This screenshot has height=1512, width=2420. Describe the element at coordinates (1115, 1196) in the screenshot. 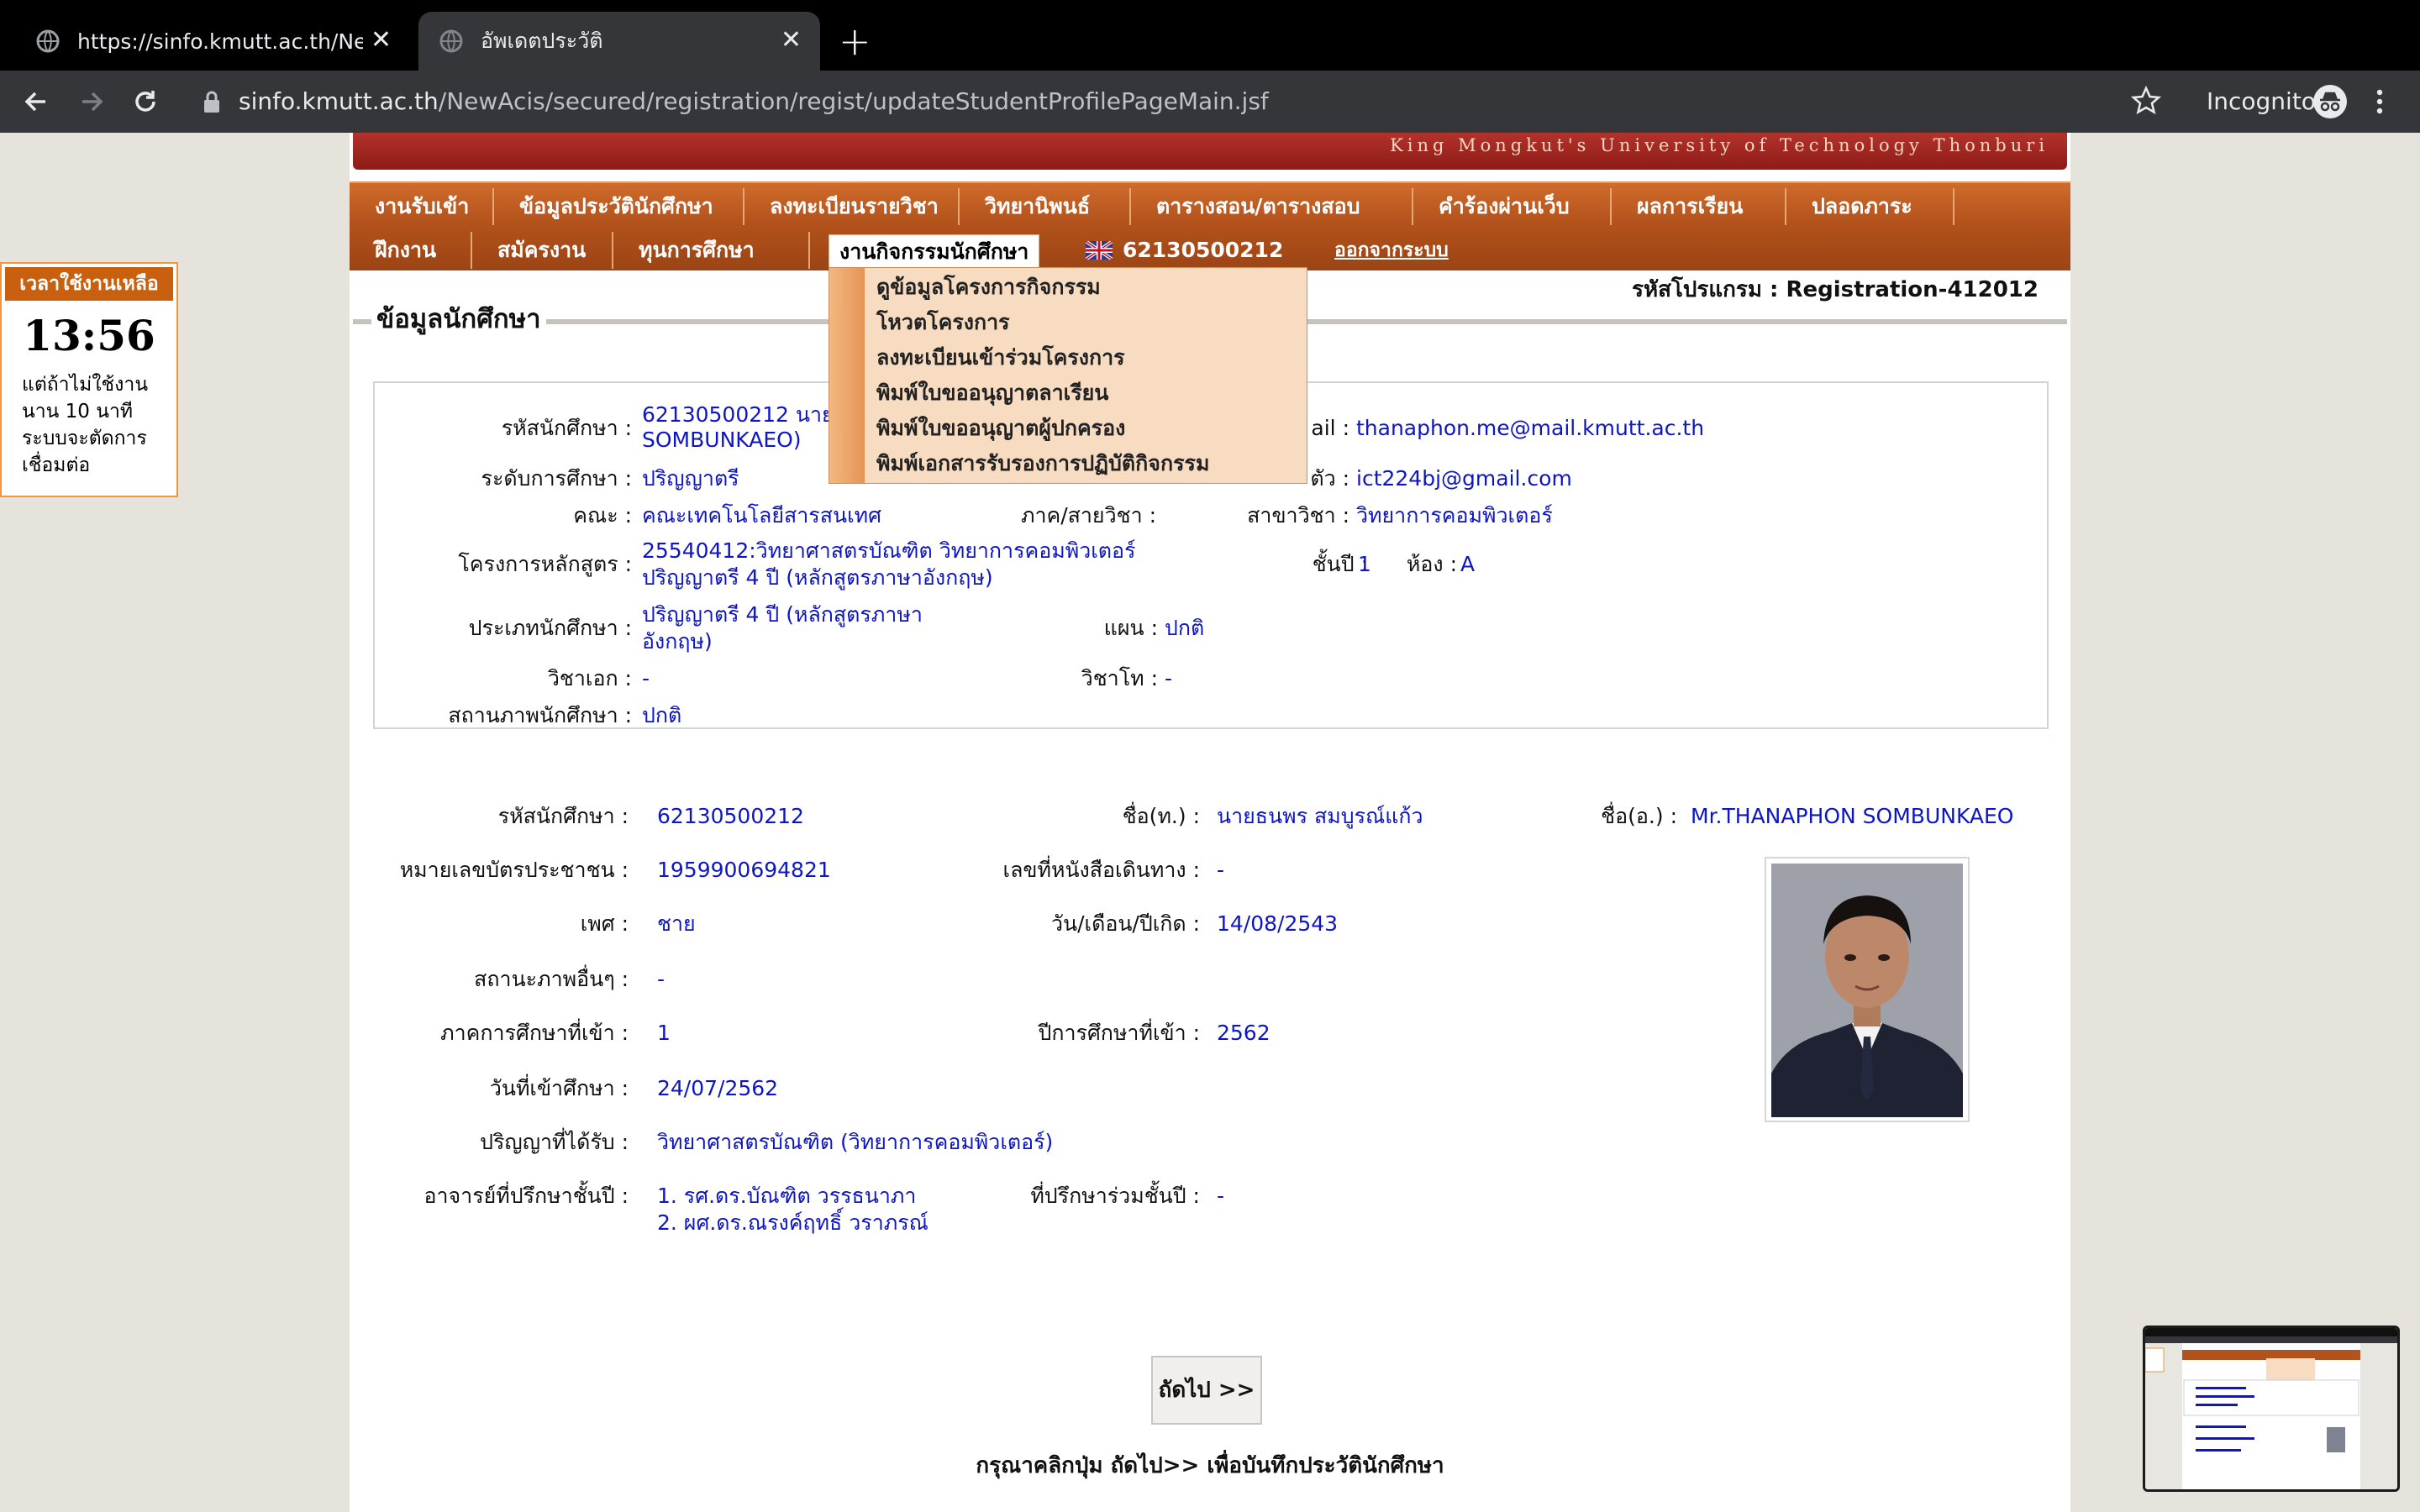

I see `detail-co-advisor-label: ที่ปรึกษาร่วมชั้นปี :` at that location.